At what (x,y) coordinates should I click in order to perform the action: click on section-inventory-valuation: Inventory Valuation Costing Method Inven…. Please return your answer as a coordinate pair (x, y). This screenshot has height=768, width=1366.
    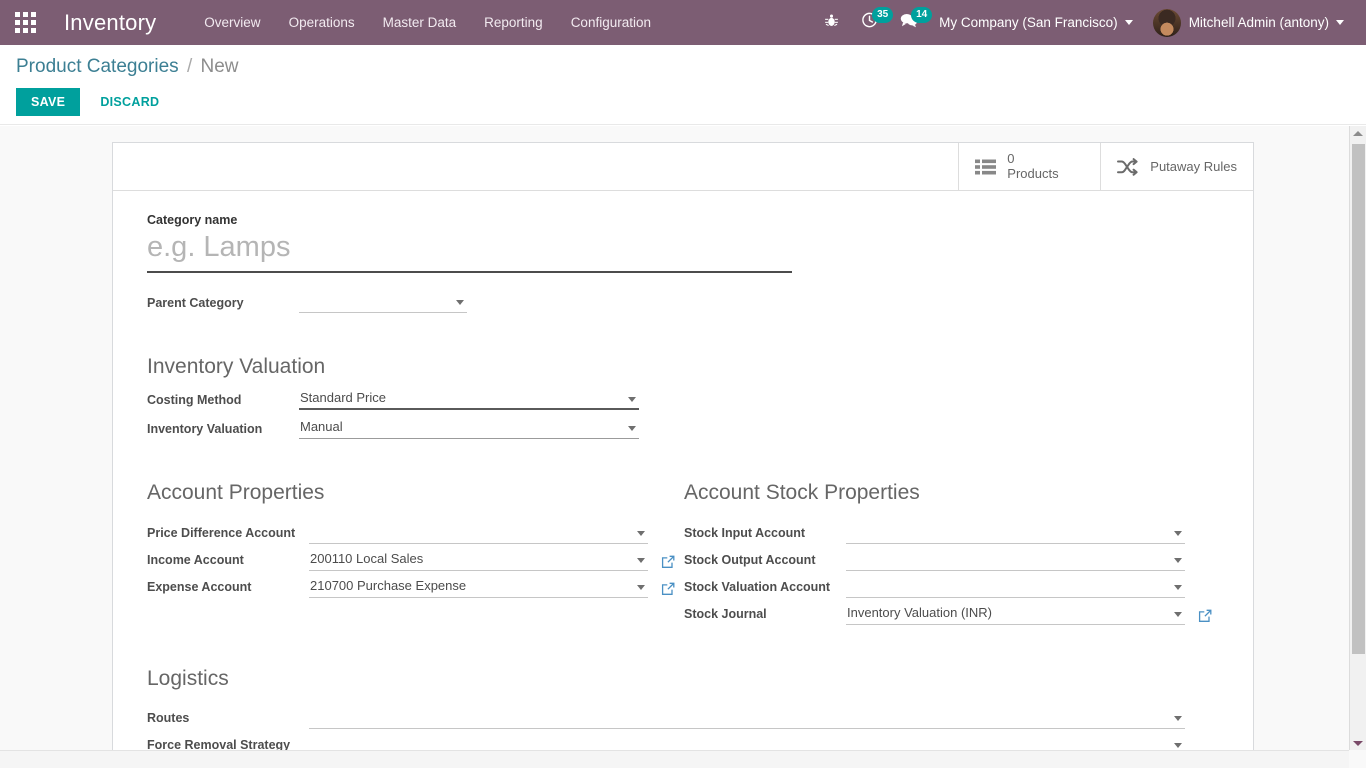
    Looking at the image, I should click on (683, 396).